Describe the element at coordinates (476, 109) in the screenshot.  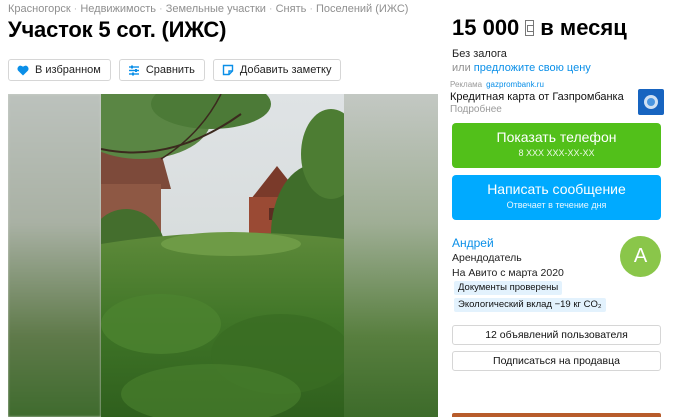
I see `ad-more-link: Подробнее` at that location.